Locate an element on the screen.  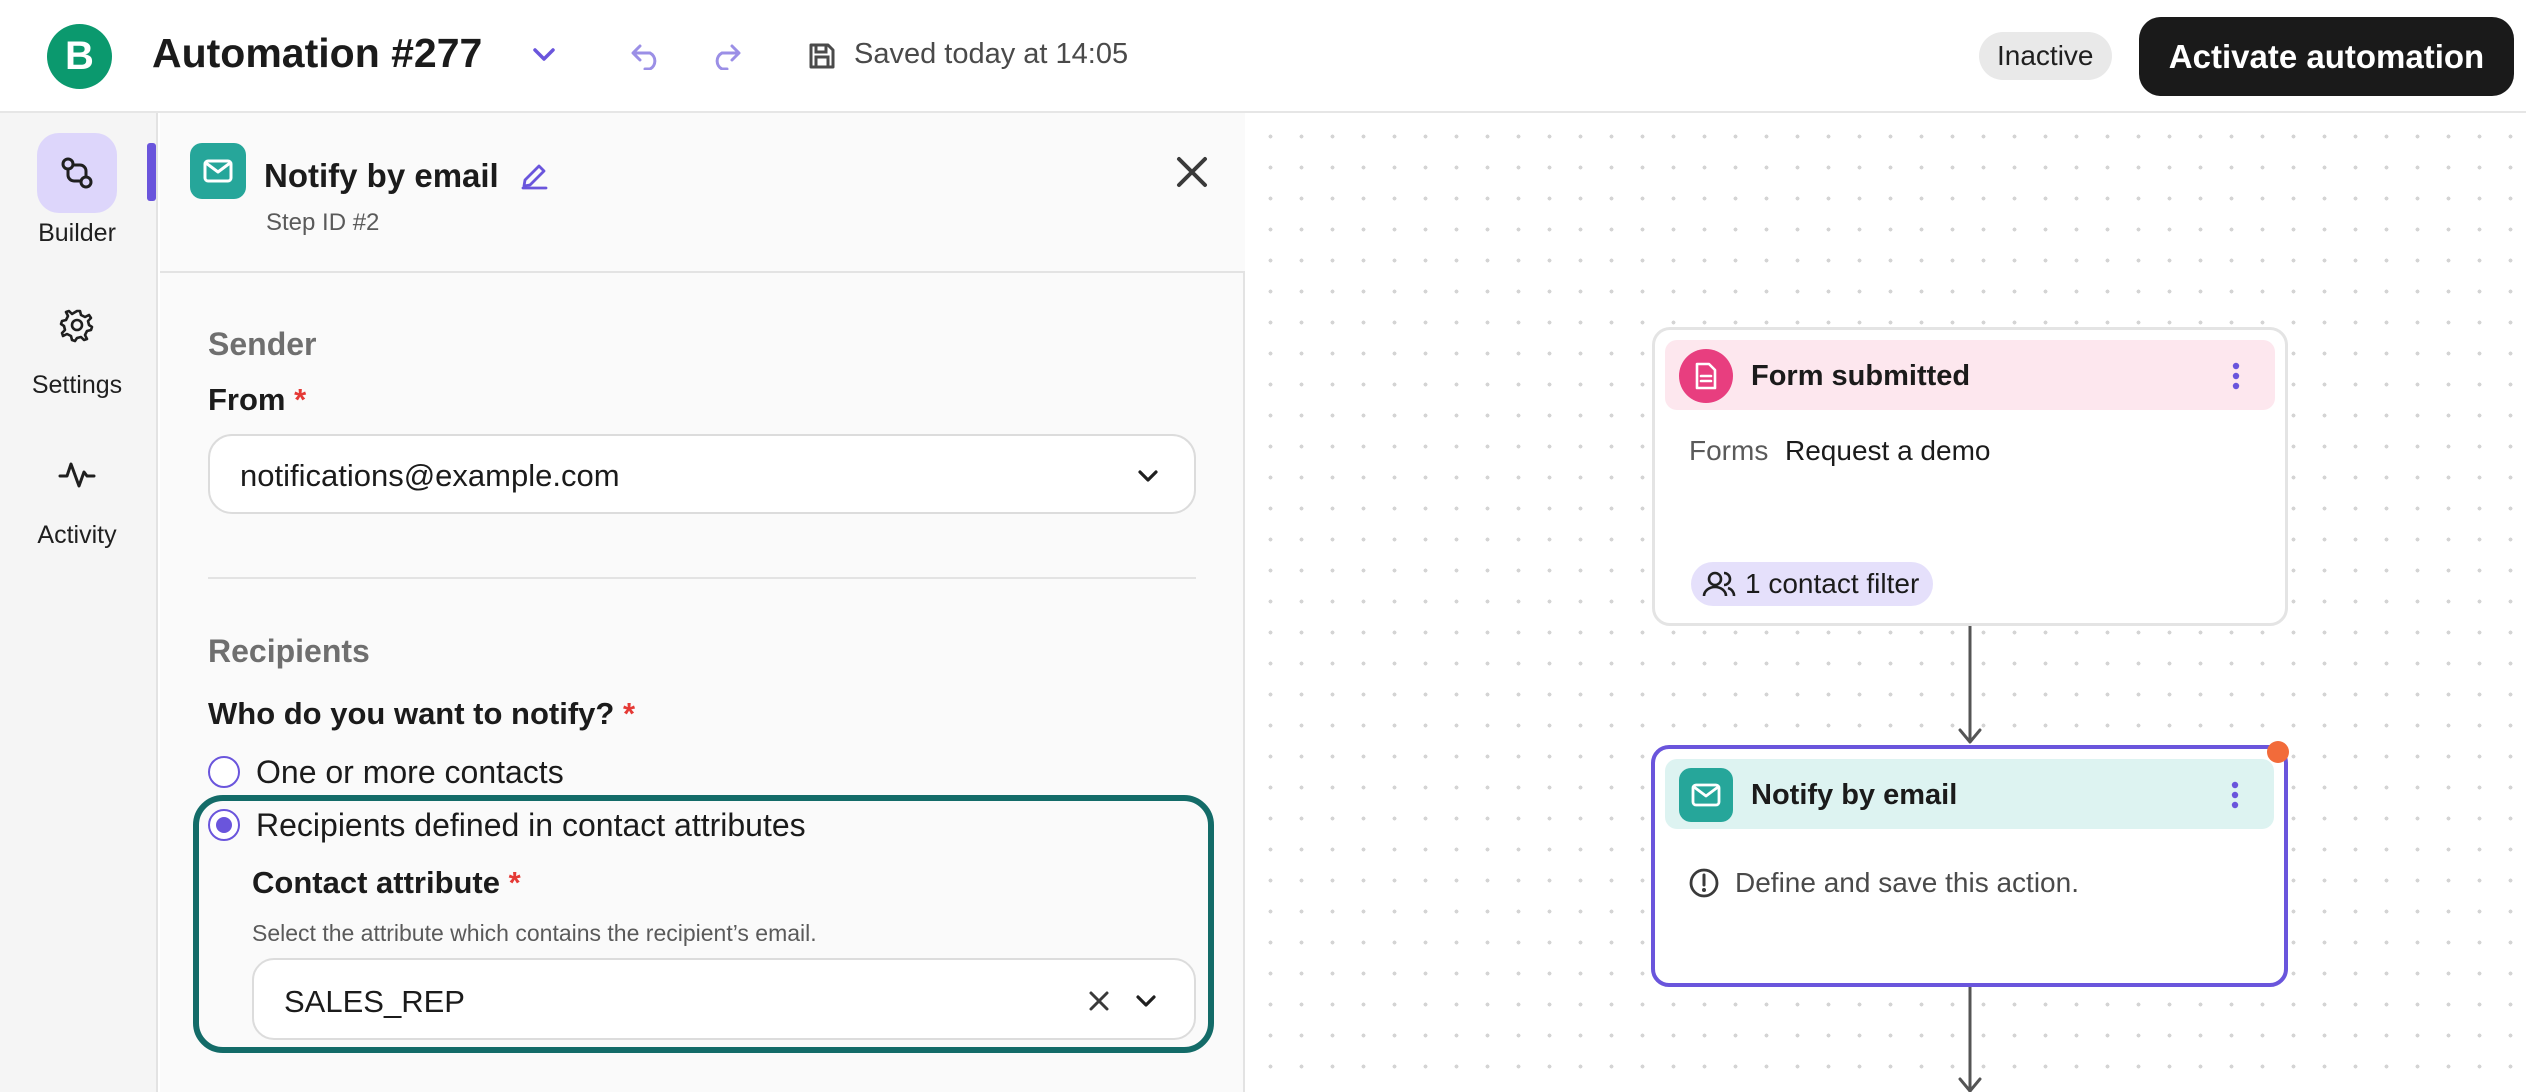
clear-icon is located at coordinates (1099, 1001).